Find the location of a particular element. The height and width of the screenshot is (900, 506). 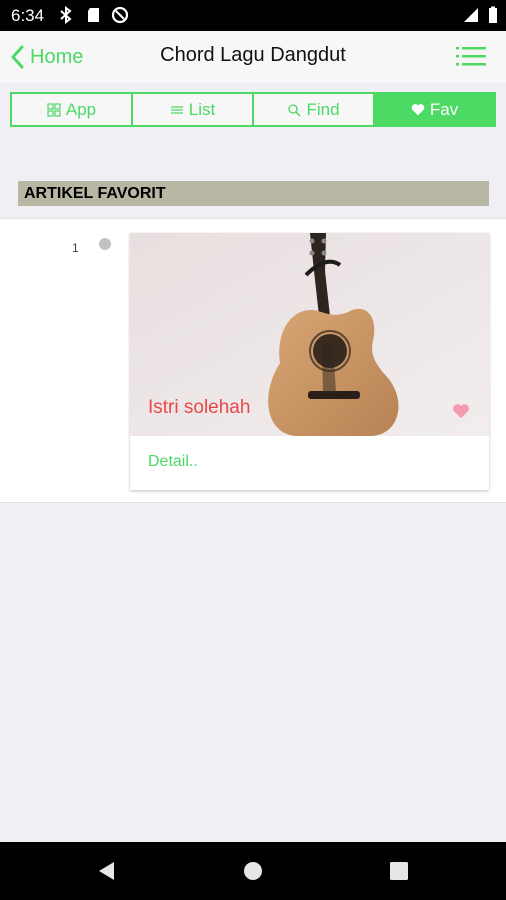

heart-icon is located at coordinates (418, 110).